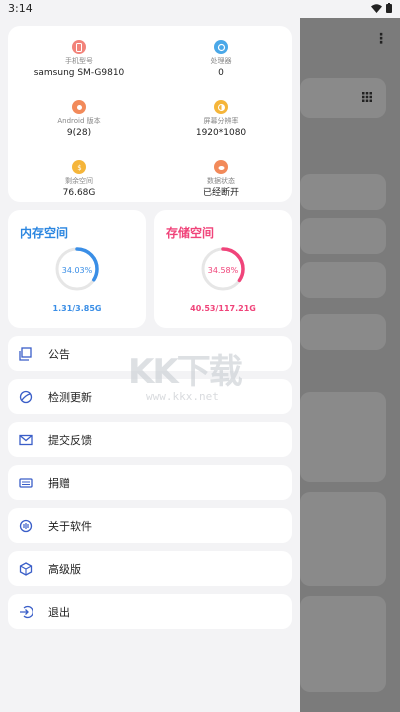  What do you see at coordinates (26, 354) in the screenshot?
I see `announcement-icon` at bounding box center [26, 354].